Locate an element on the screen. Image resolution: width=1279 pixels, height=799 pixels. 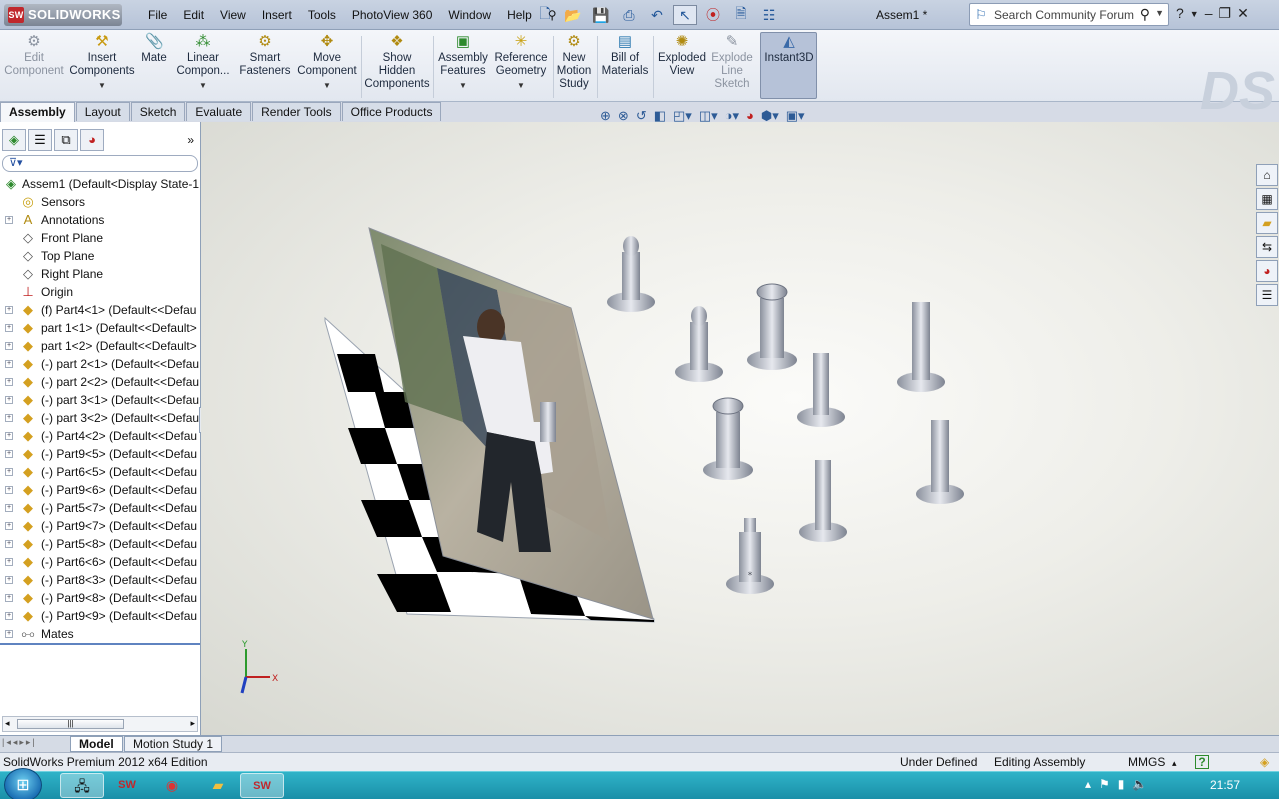
insert-components-button: ⚒ Insert Components ▼ is located at coordinates (102, 62).